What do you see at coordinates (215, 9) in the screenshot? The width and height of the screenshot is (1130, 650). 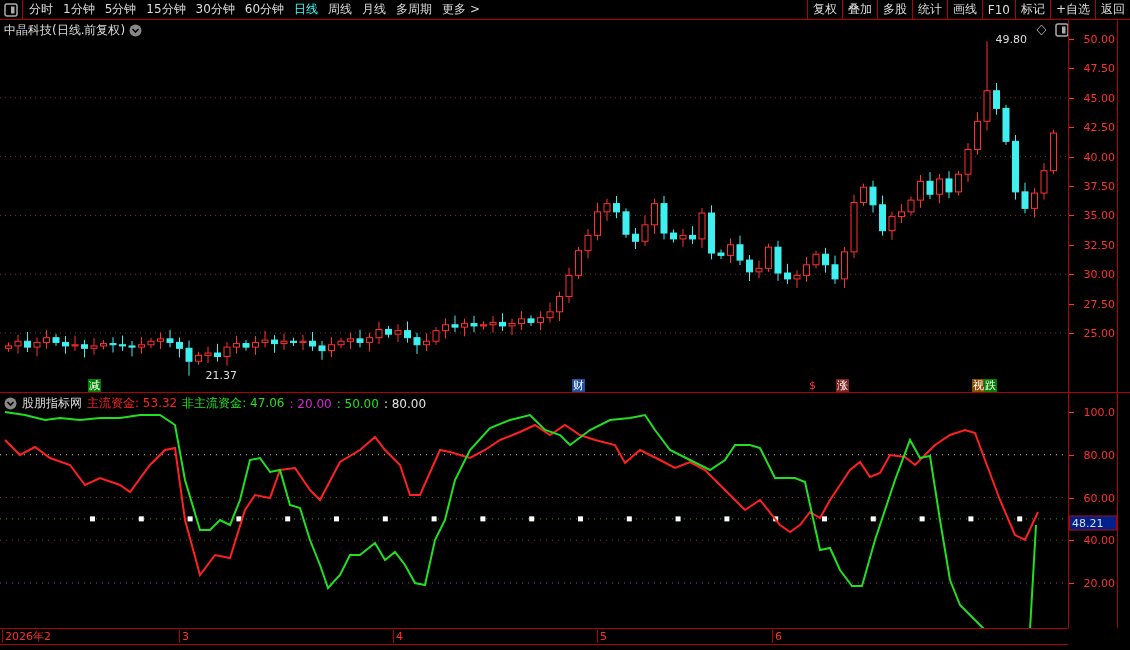 I see `period-tab: 30分钟` at bounding box center [215, 9].